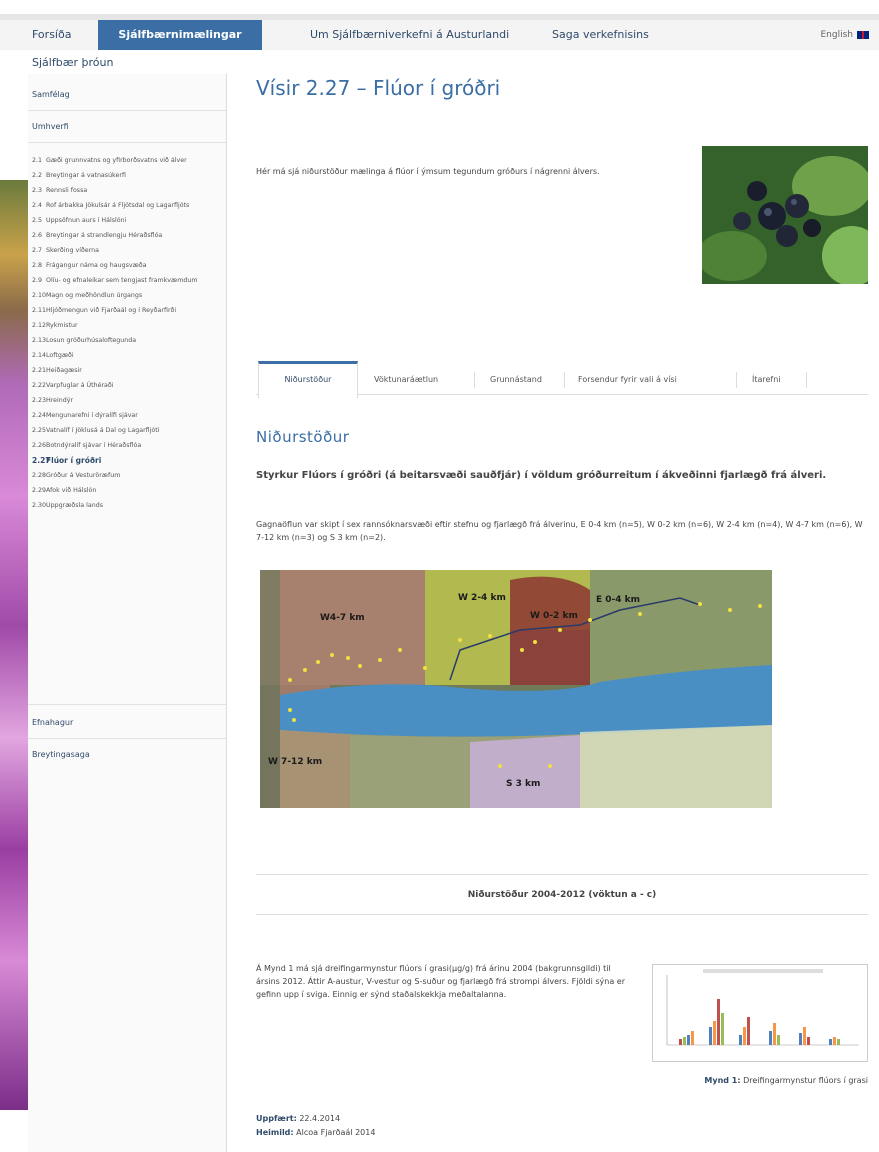 Image resolution: width=879 pixels, height=1152 pixels. I want to click on sidebar-item-label: Hreindýr, so click(60, 400).